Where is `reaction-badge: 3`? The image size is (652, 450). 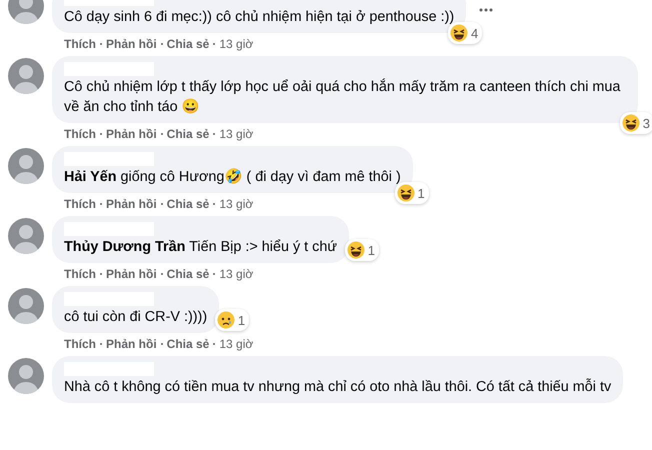 reaction-badge: 3 is located at coordinates (636, 123).